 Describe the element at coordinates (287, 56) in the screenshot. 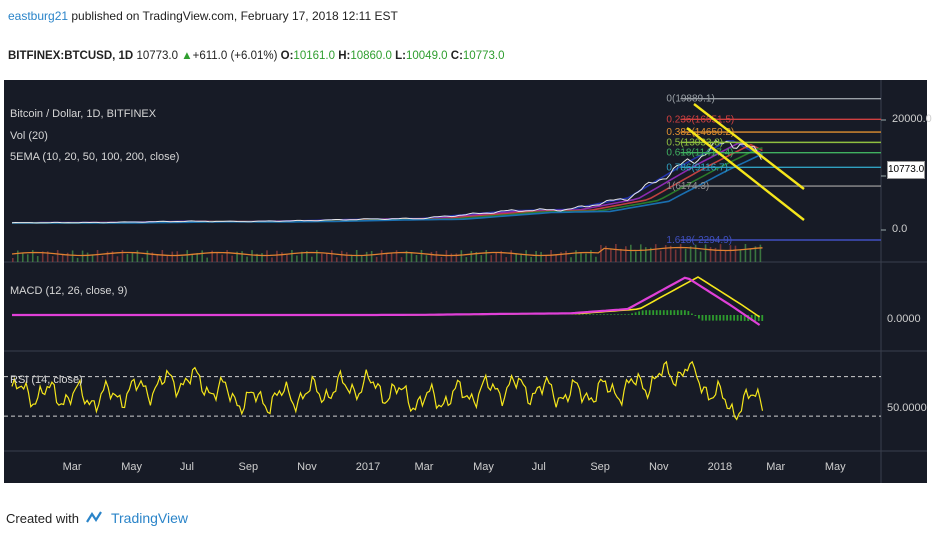

I see `open-label: O:` at that location.